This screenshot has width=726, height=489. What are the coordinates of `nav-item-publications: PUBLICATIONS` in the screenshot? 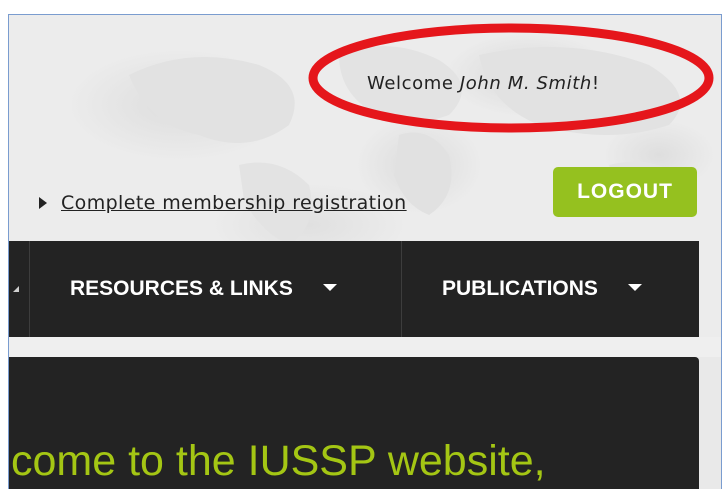 It's located at (550, 289).